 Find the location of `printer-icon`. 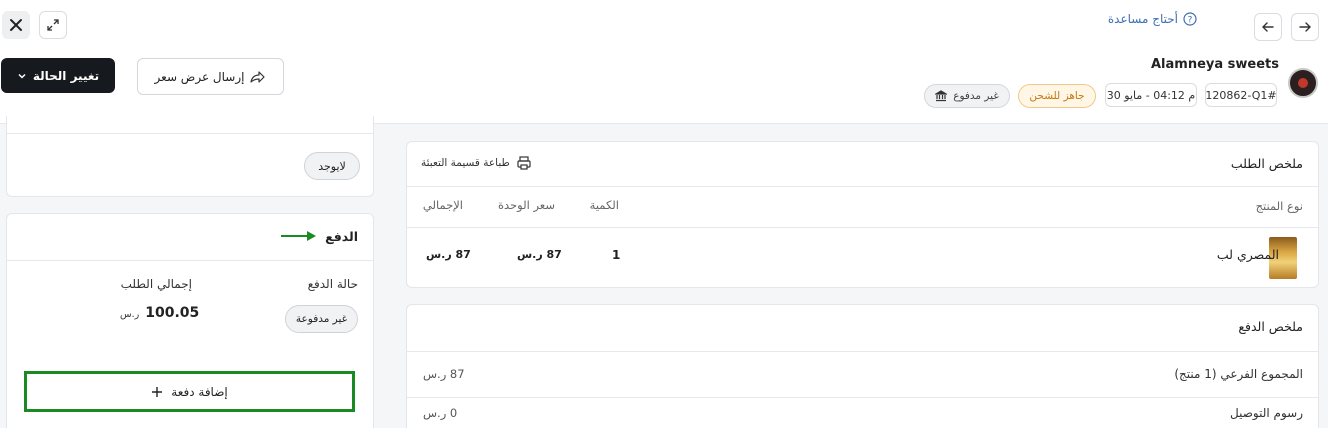

printer-icon is located at coordinates (524, 163).